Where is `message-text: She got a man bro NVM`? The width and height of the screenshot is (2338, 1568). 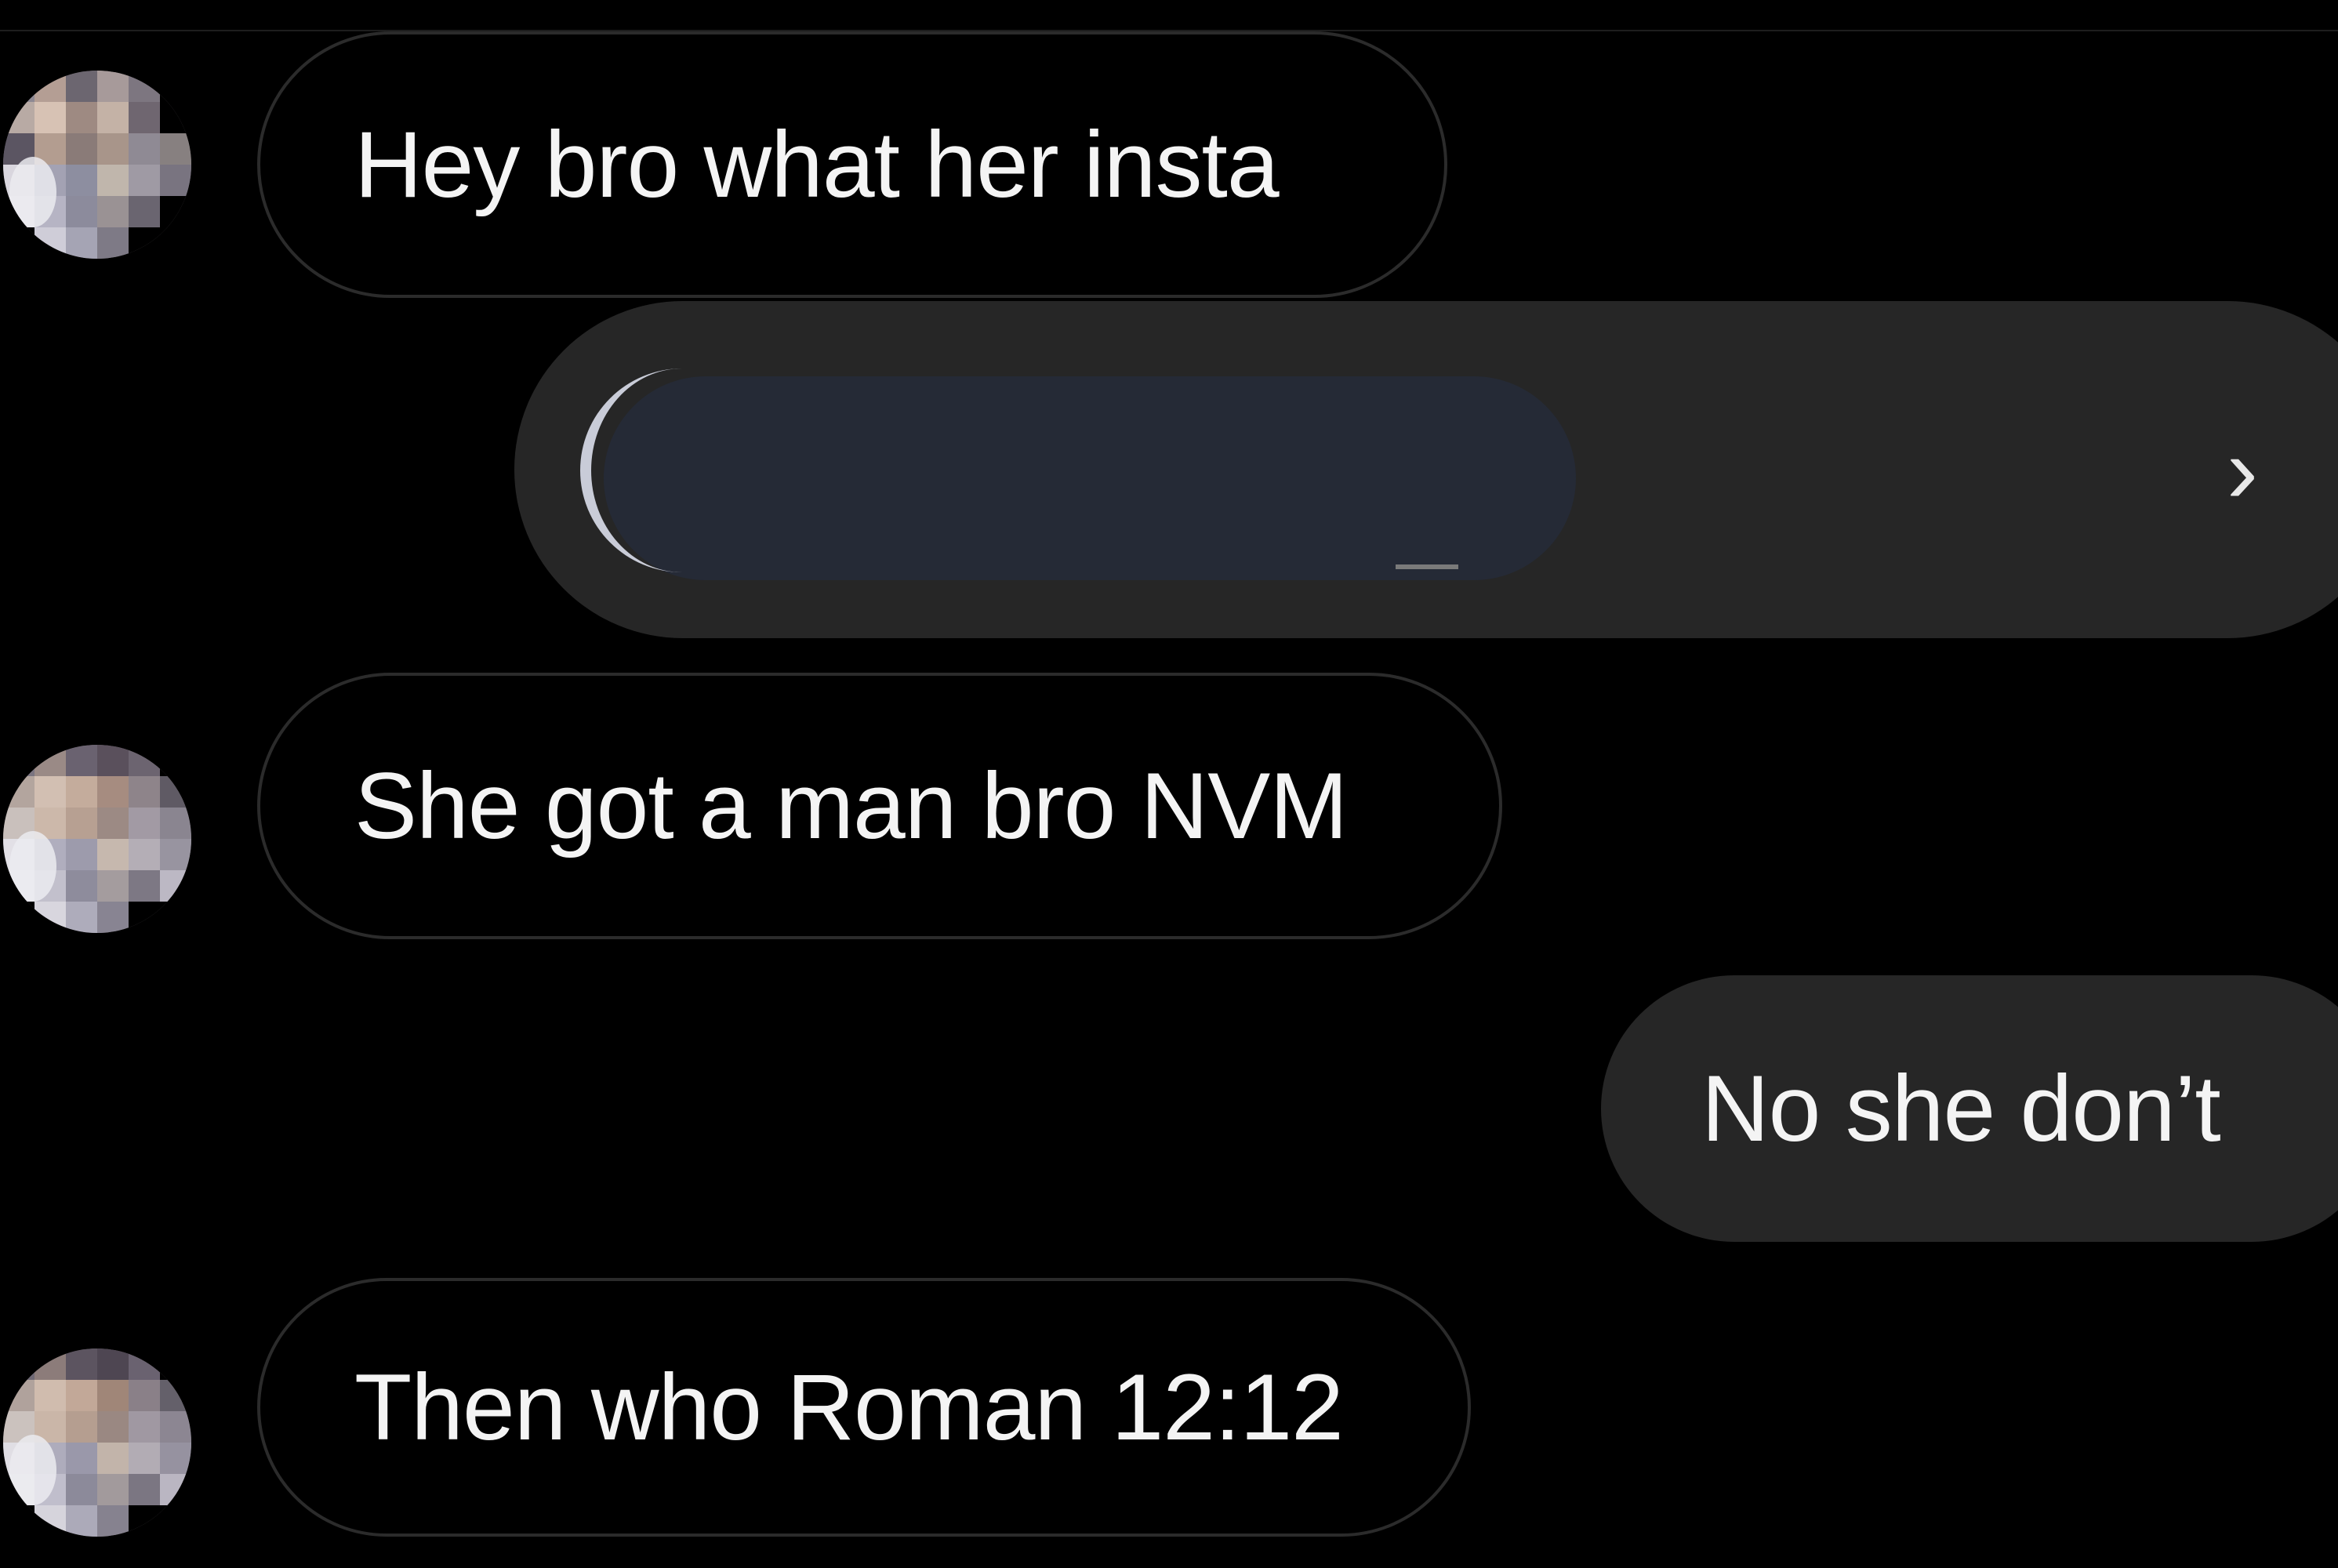 message-text: She got a man bro NVM is located at coordinates (851, 806).